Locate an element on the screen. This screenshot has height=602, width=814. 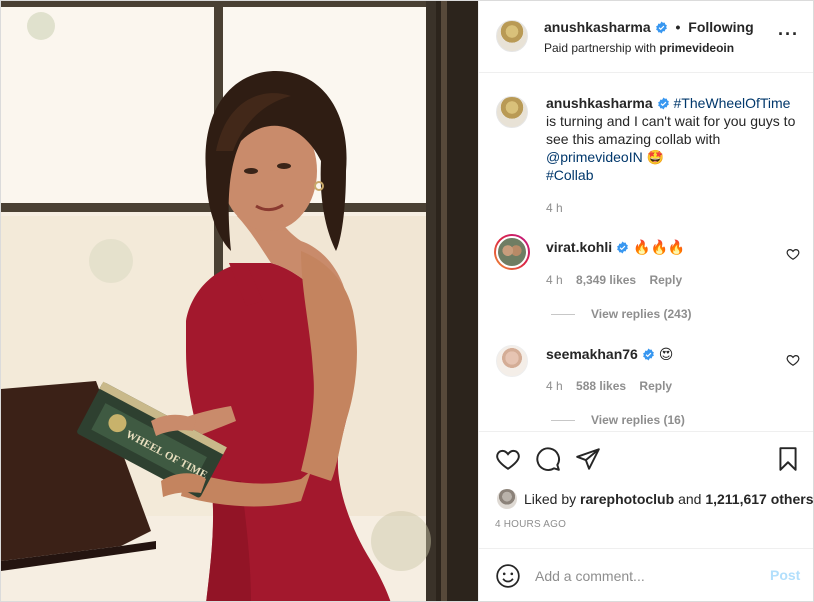
comment-username: seemakhan76 is located at coordinates (592, 354).